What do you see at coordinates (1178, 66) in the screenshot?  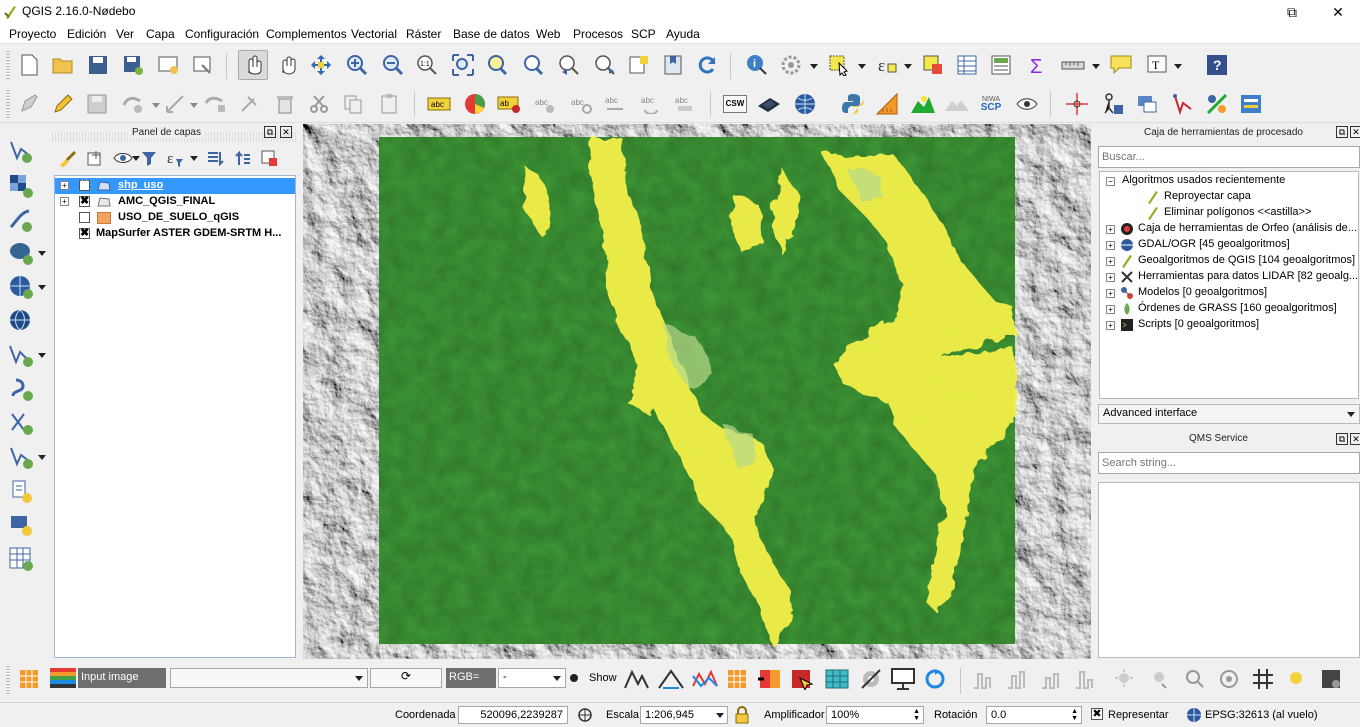 I see `annotation-dropdown-icon` at bounding box center [1178, 66].